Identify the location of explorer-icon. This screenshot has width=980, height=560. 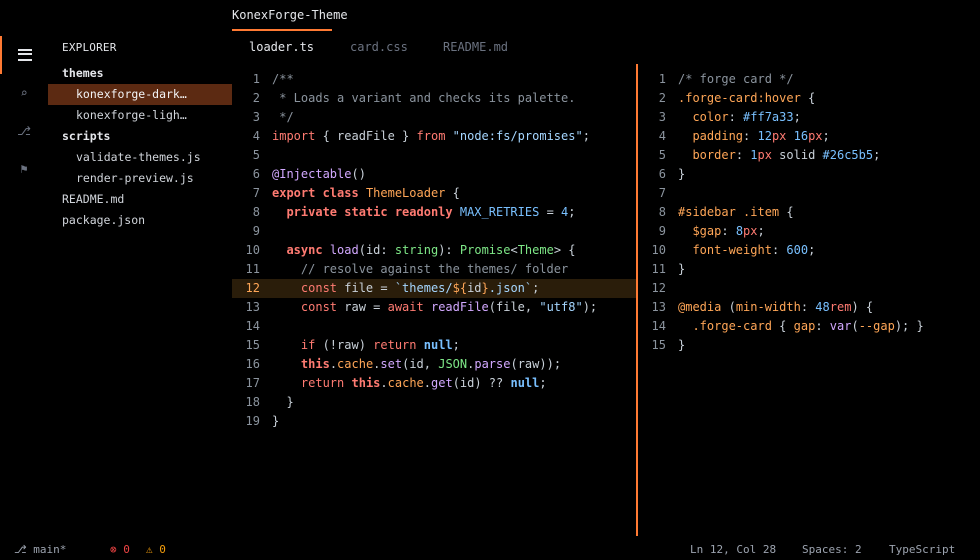
(24, 55).